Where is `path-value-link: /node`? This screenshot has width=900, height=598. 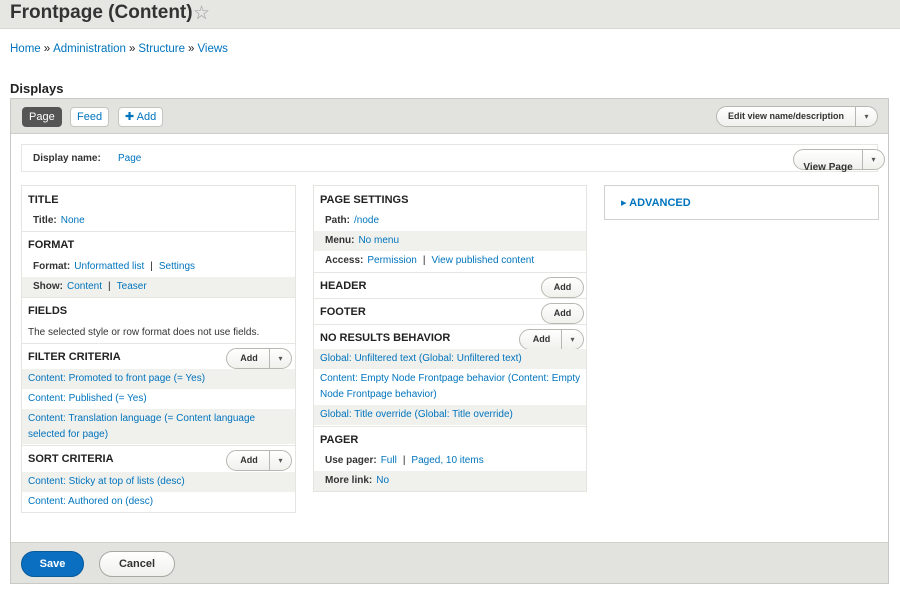
path-value-link: /node is located at coordinates (366, 220).